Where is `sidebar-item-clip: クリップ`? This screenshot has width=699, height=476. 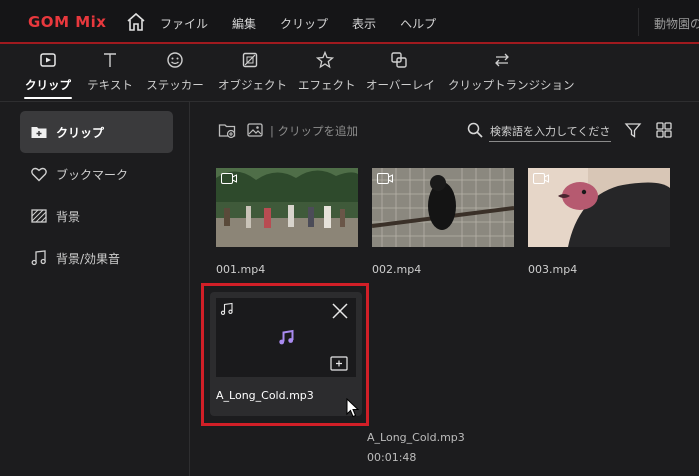 sidebar-item-clip: クリップ is located at coordinates (96, 132).